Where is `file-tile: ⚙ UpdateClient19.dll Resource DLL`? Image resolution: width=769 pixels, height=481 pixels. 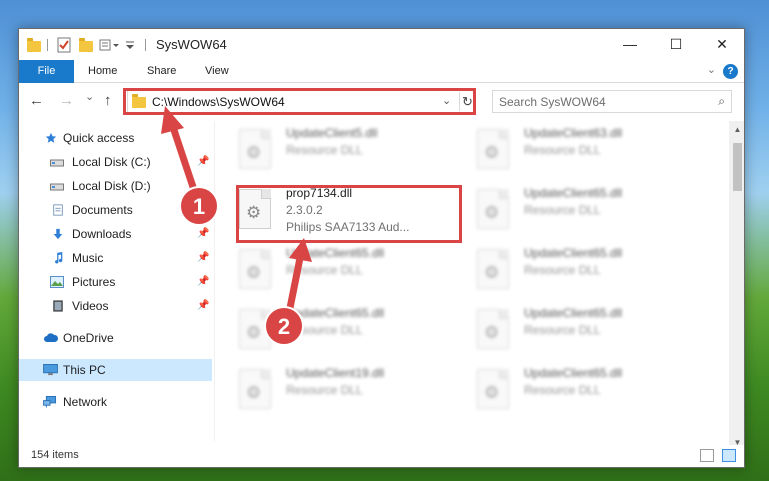
file-tile: ⚙ UpdateClient19.dll Resource DLL is located at coordinates (329, 391).